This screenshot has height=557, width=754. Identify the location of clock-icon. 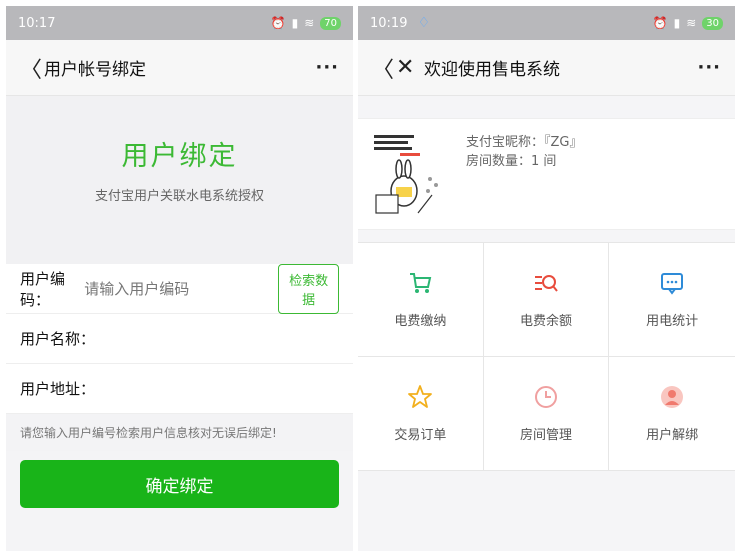
(545, 397).